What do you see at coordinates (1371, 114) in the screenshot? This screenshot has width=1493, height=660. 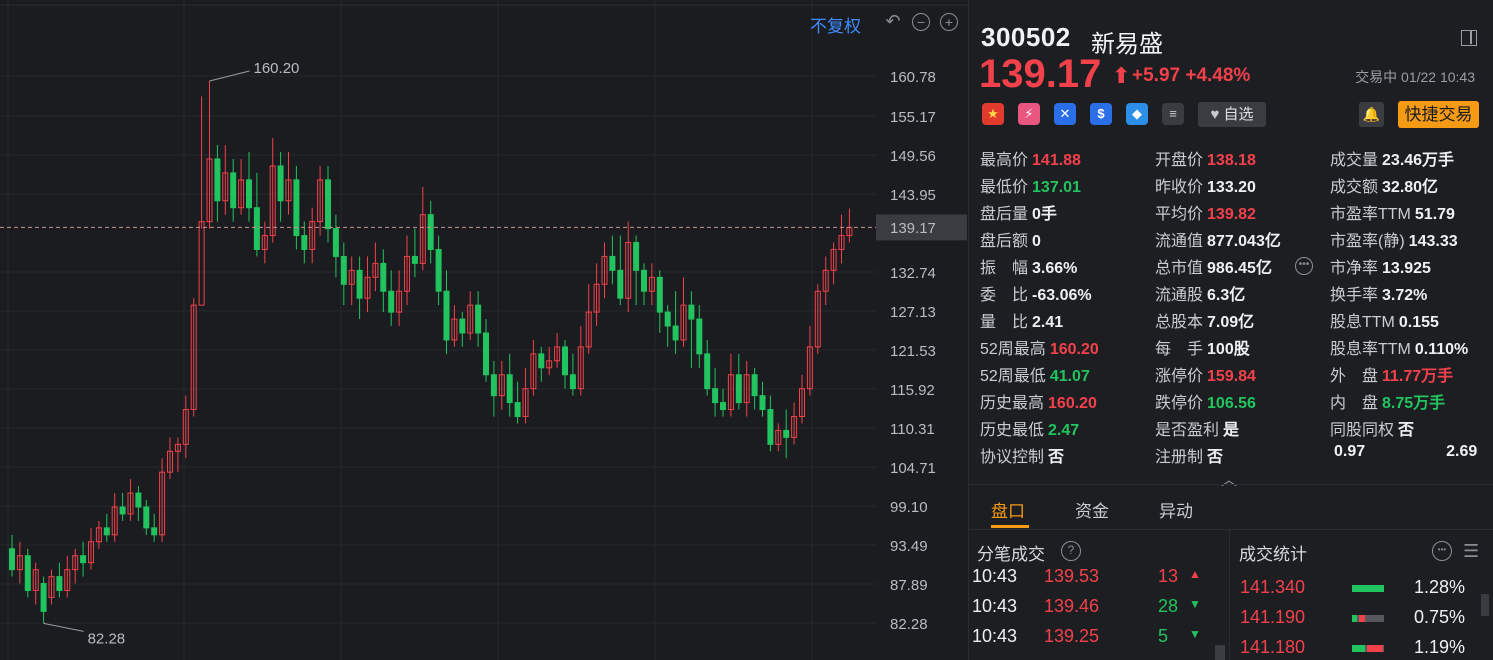 I see `bell-icon: 🔔` at bounding box center [1371, 114].